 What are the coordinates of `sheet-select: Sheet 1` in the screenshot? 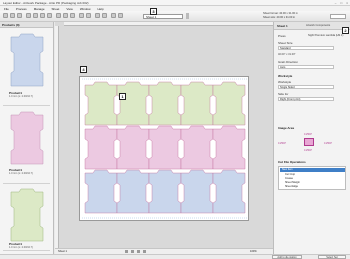 It's located at (163, 16).